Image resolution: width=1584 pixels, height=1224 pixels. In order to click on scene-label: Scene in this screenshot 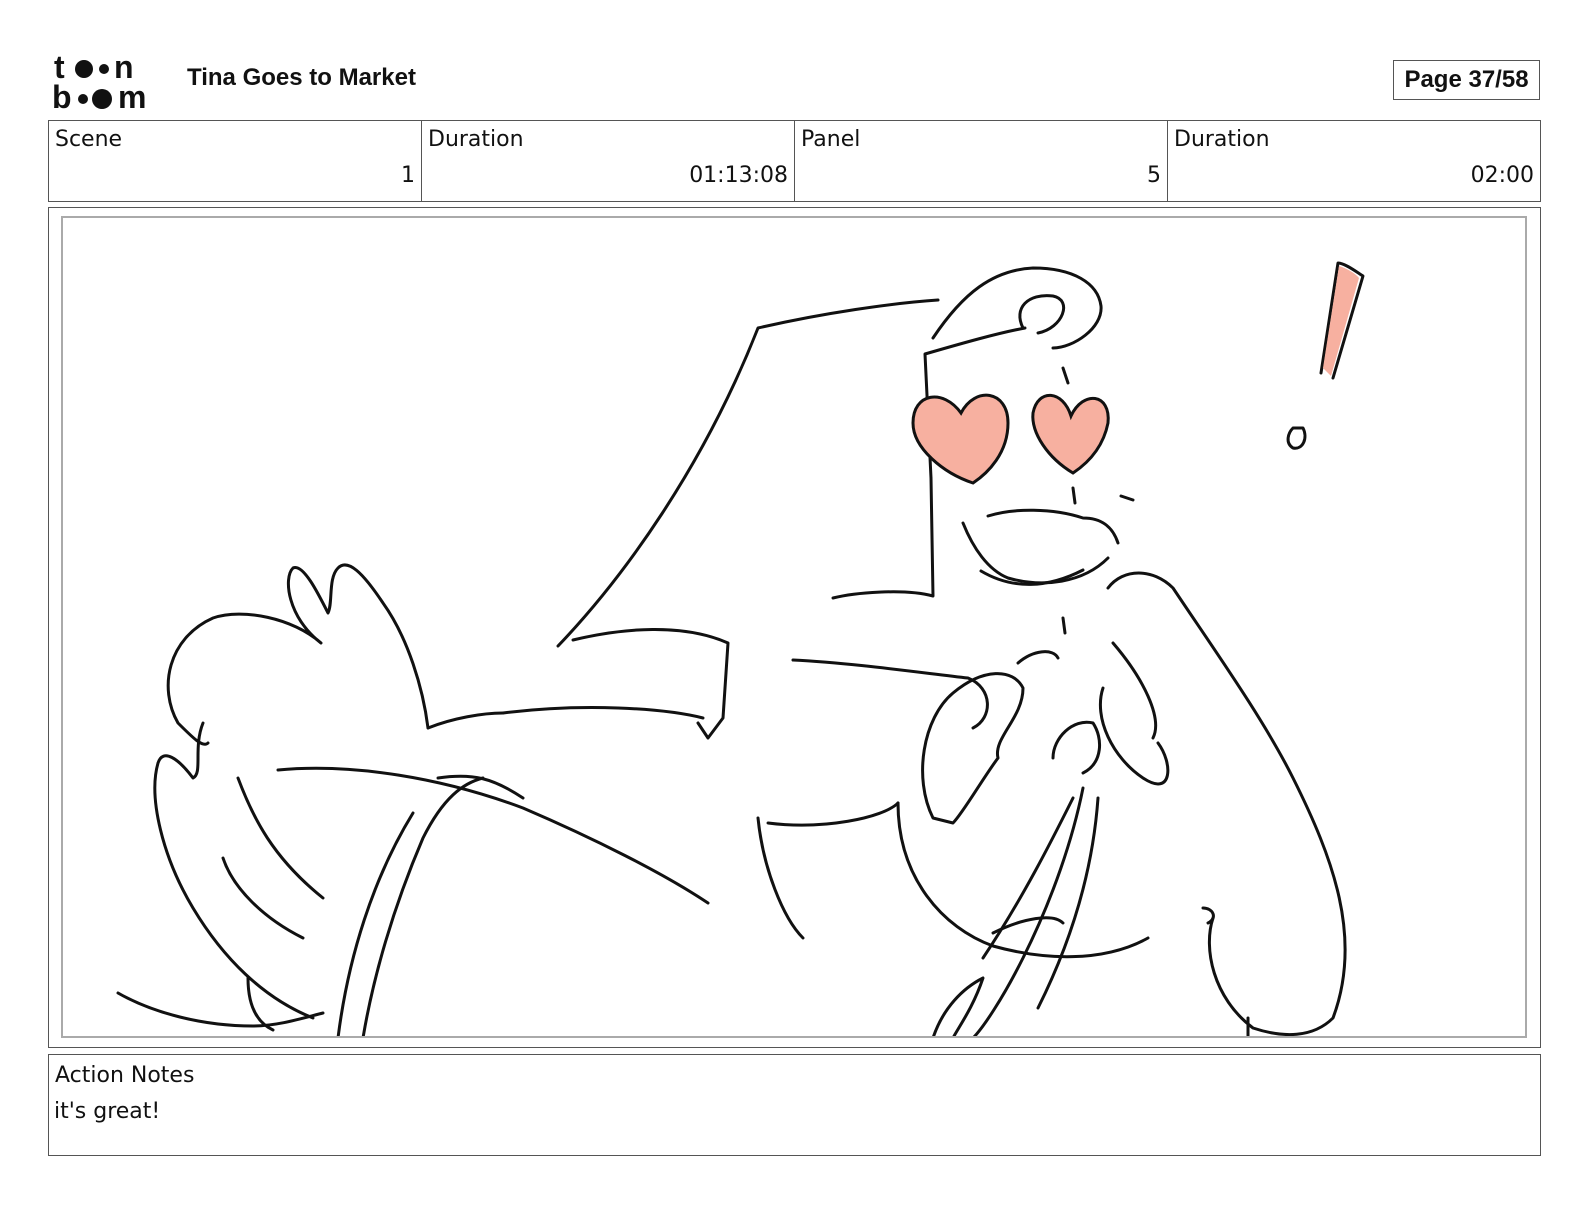, I will do `click(89, 139)`.